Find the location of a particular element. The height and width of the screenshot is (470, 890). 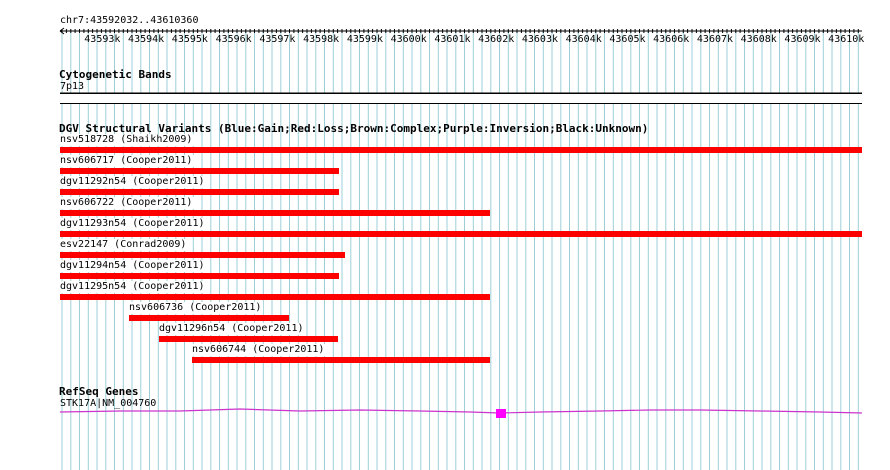

dgv-feature-bar-nsv606722 is located at coordinates (275, 213).